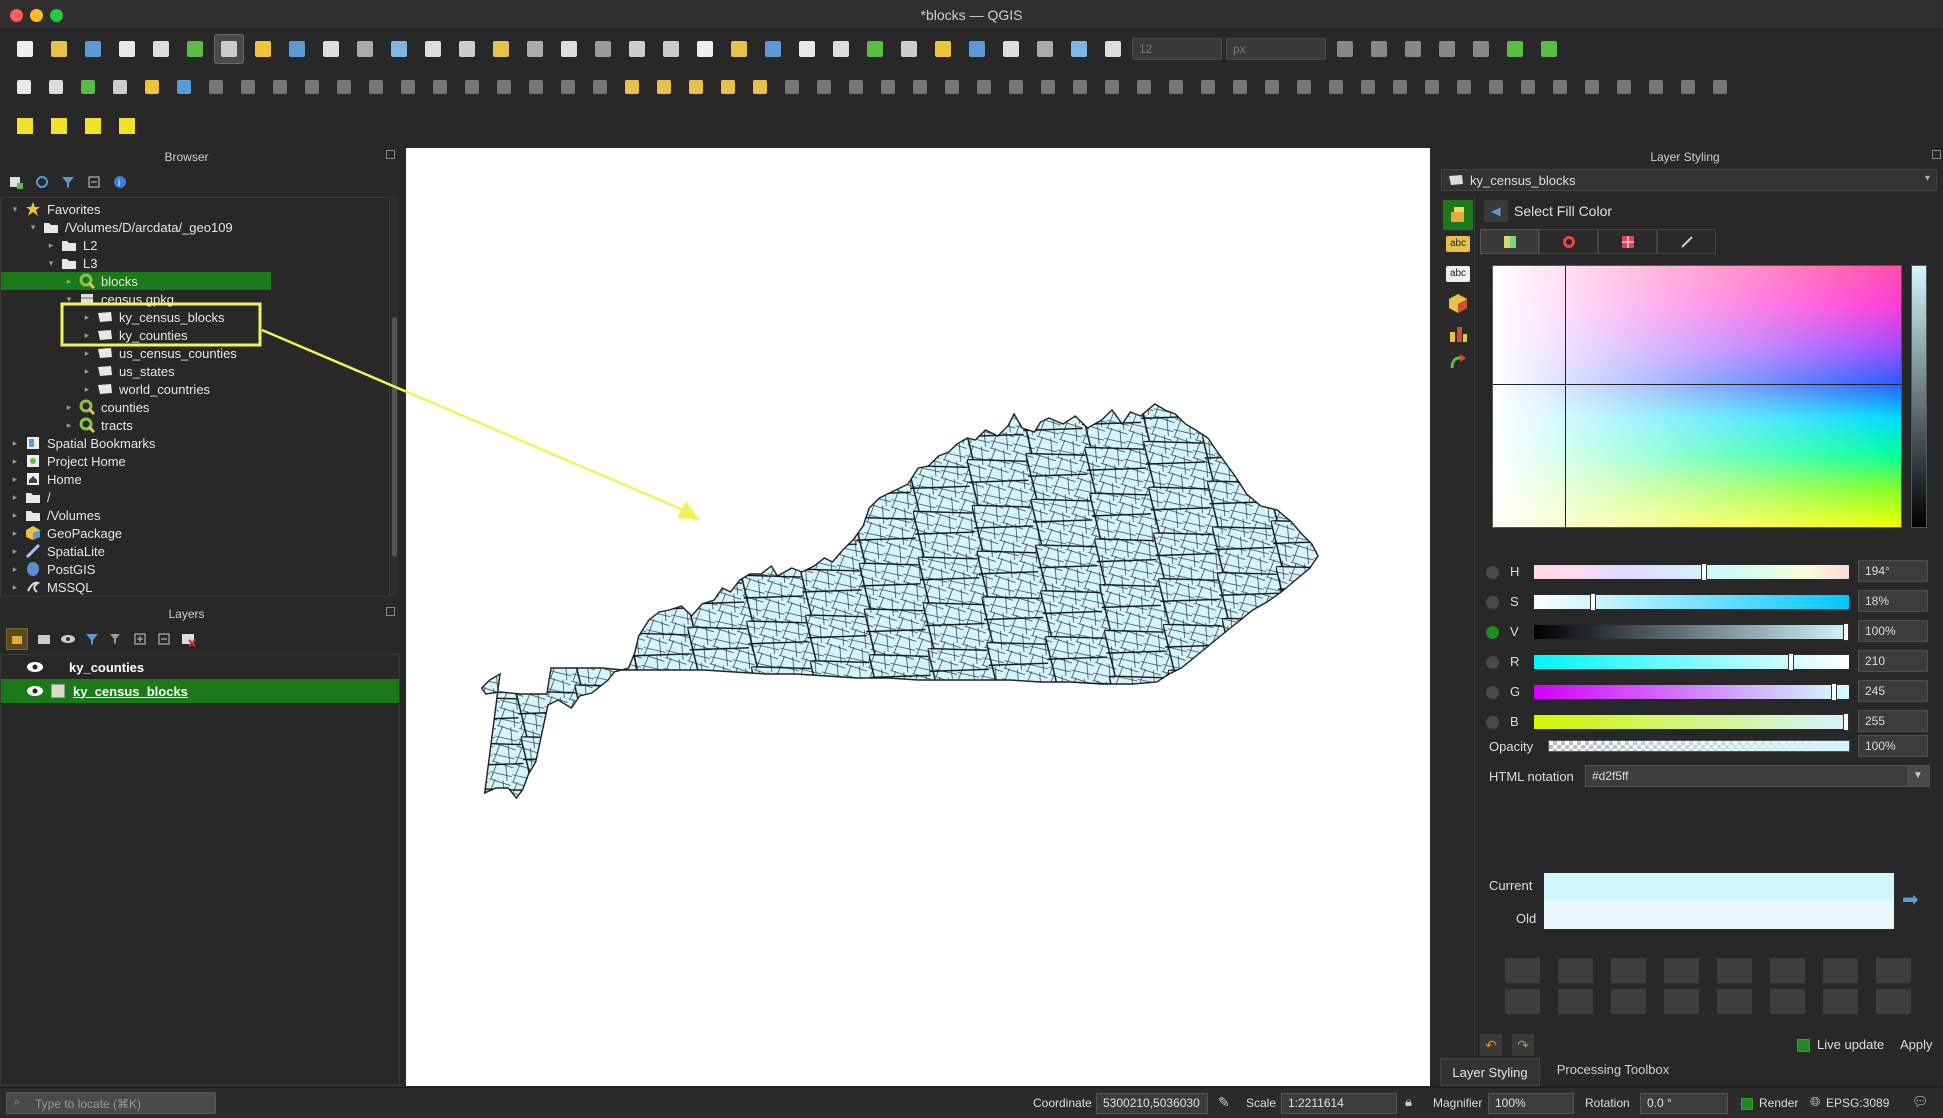 This screenshot has height=1118, width=1943. Describe the element at coordinates (161, 49) in the screenshot. I see `layout-manager-button` at that location.